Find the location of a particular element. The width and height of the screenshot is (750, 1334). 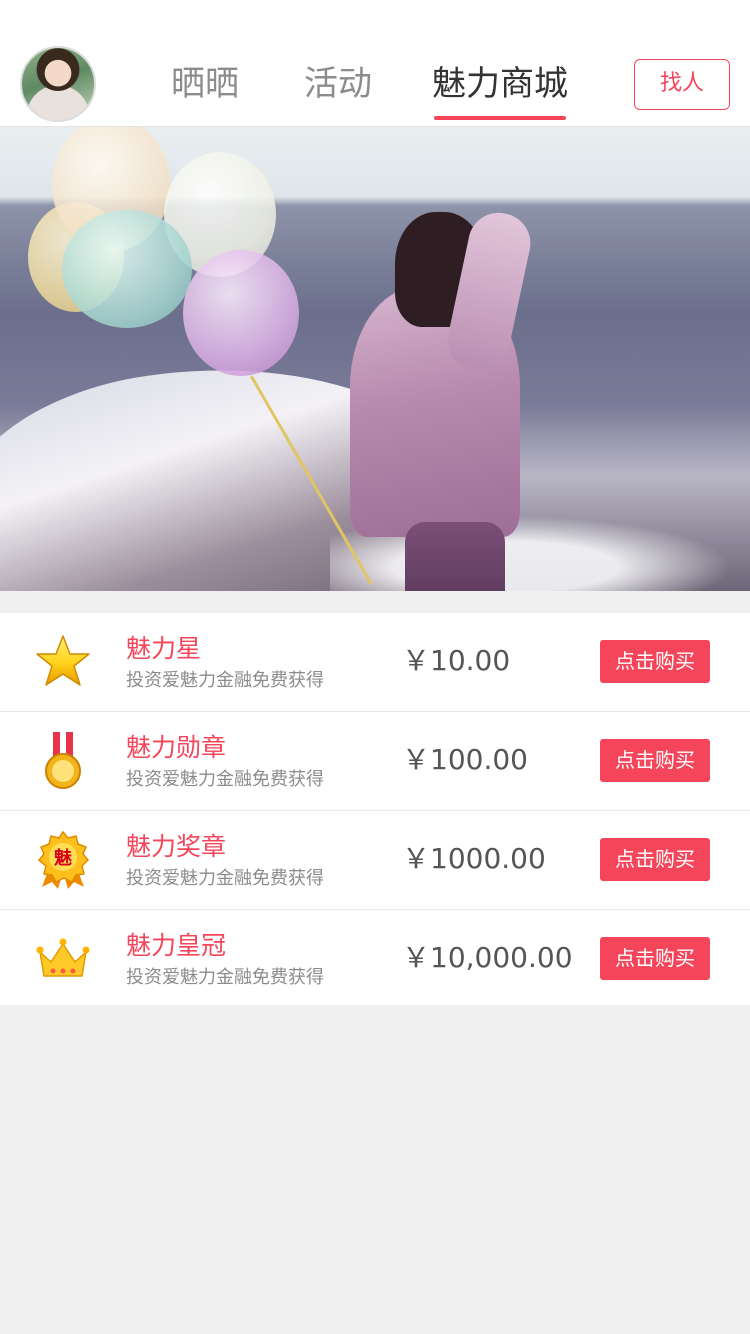

balloon-pink is located at coordinates (241, 313).